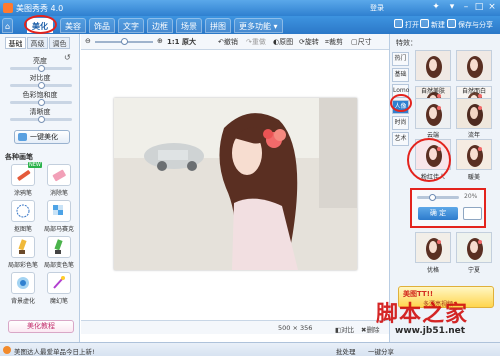 The width and height of the screenshot is (500, 356). Describe the element at coordinates (218, 25) in the screenshot. I see `tab-collage: 拼图` at that location.